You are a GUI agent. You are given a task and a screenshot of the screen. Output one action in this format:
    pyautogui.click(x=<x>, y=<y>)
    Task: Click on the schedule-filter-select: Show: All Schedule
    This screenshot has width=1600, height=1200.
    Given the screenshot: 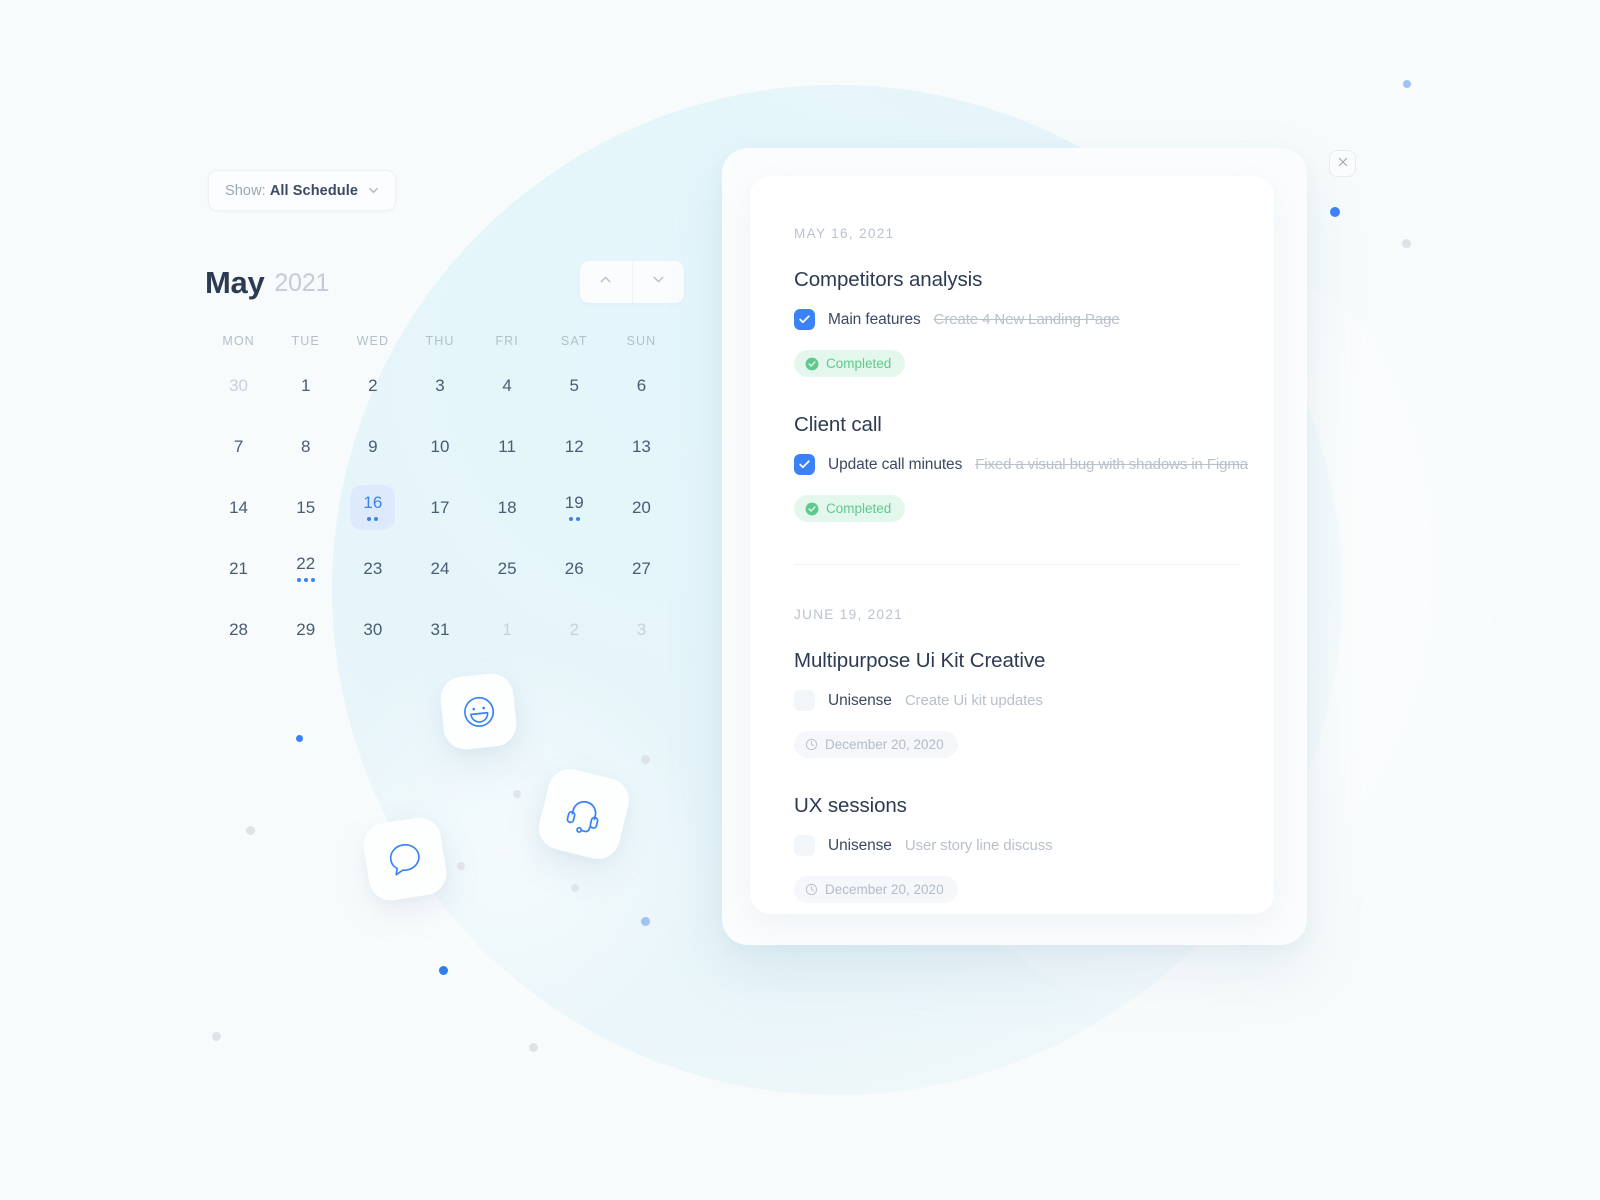 What is the action you would take?
    pyautogui.click(x=302, y=190)
    